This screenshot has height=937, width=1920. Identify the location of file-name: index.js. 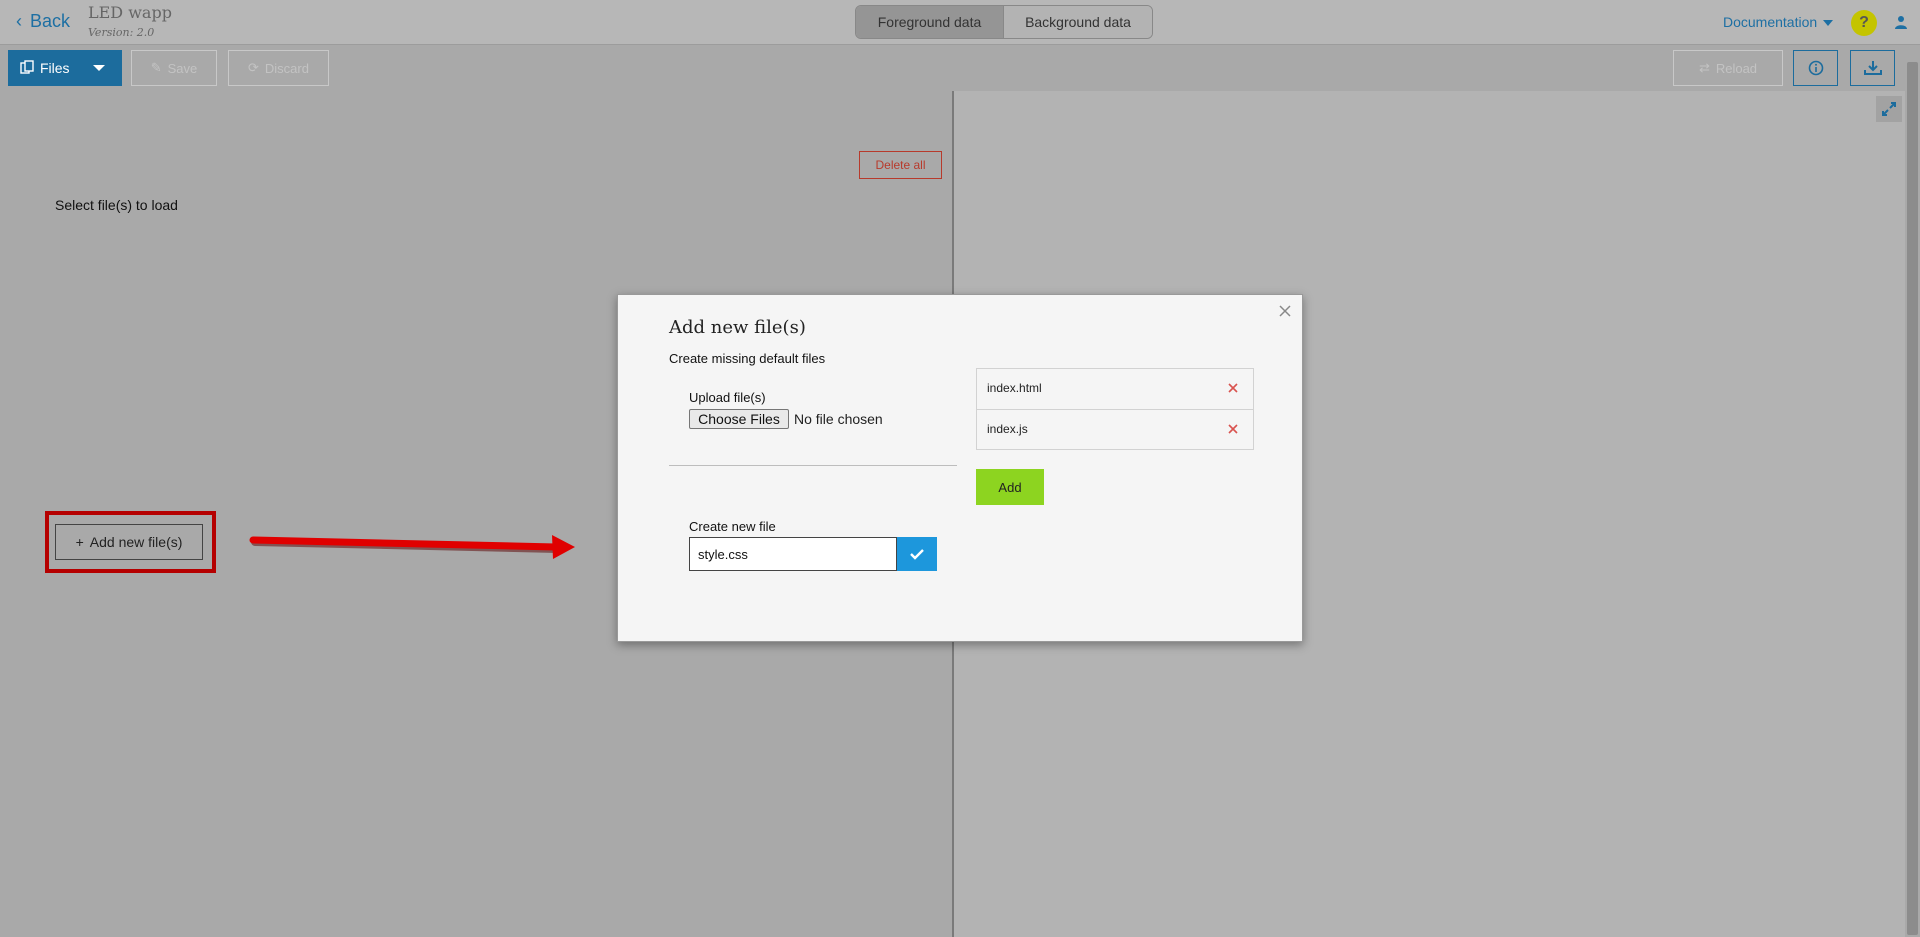
(1007, 429).